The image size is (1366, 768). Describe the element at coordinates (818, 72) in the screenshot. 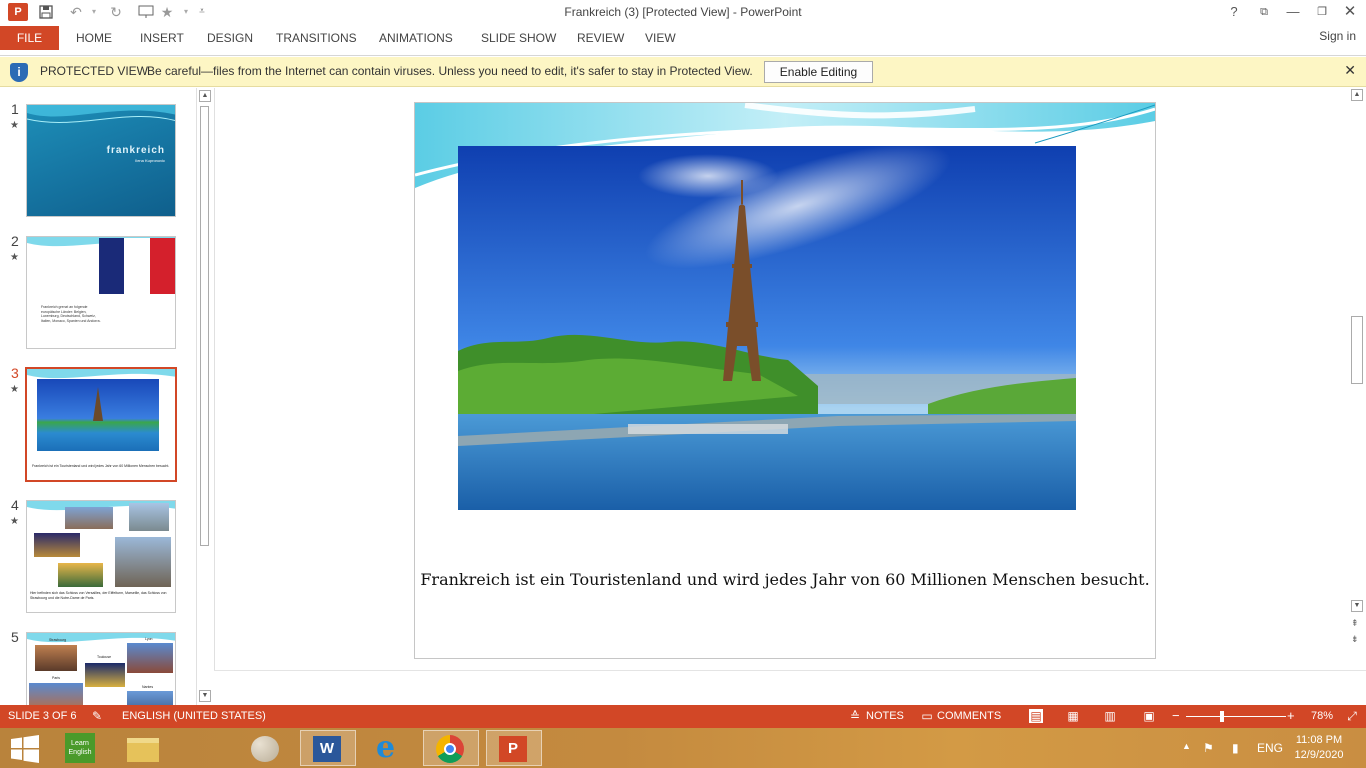

I see `enable-editing-button: Enable Editing` at that location.